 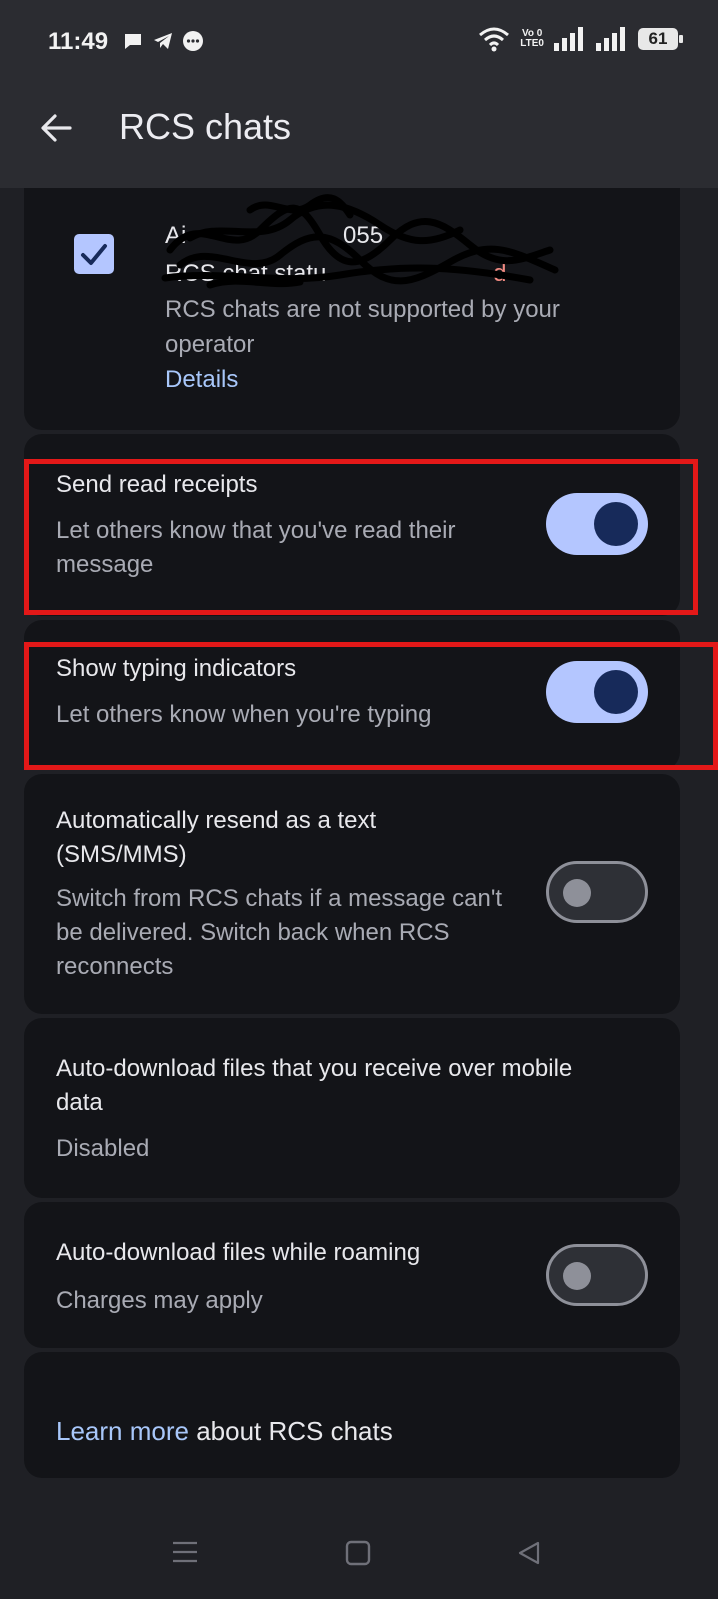 What do you see at coordinates (56, 128) in the screenshot?
I see `back-arrow-icon` at bounding box center [56, 128].